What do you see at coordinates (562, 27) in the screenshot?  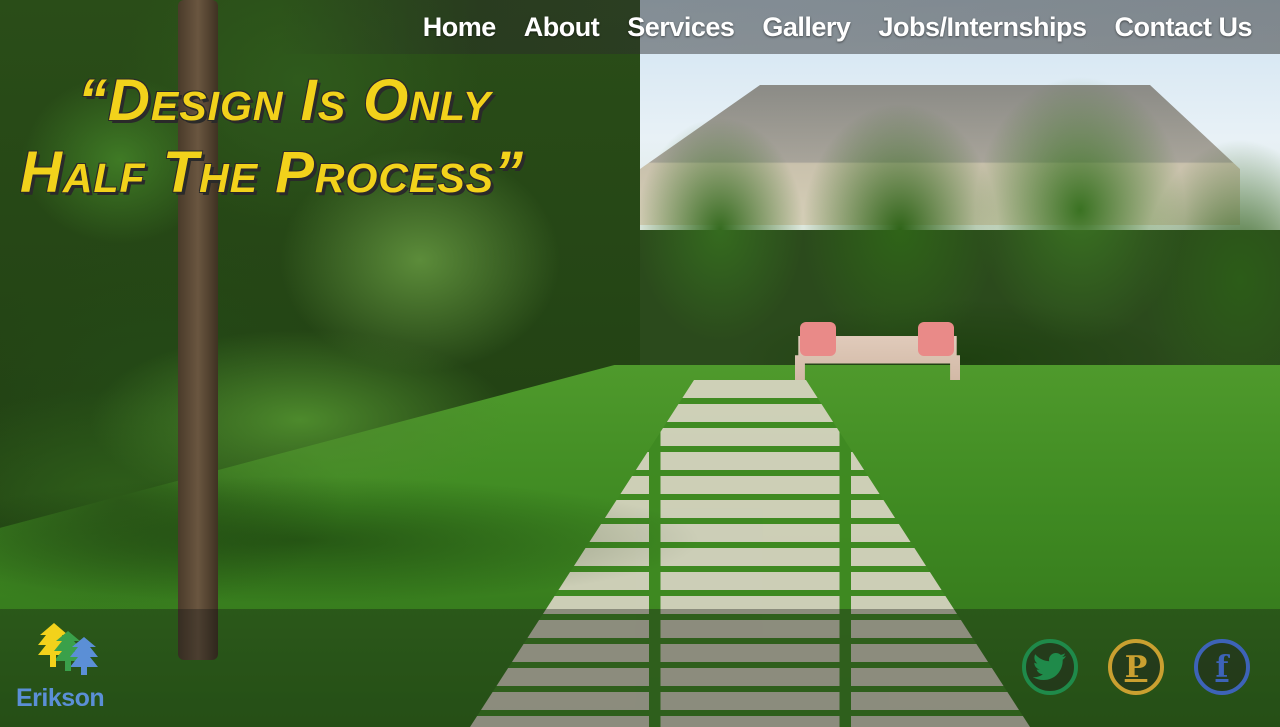 I see `nav-about: About` at bounding box center [562, 27].